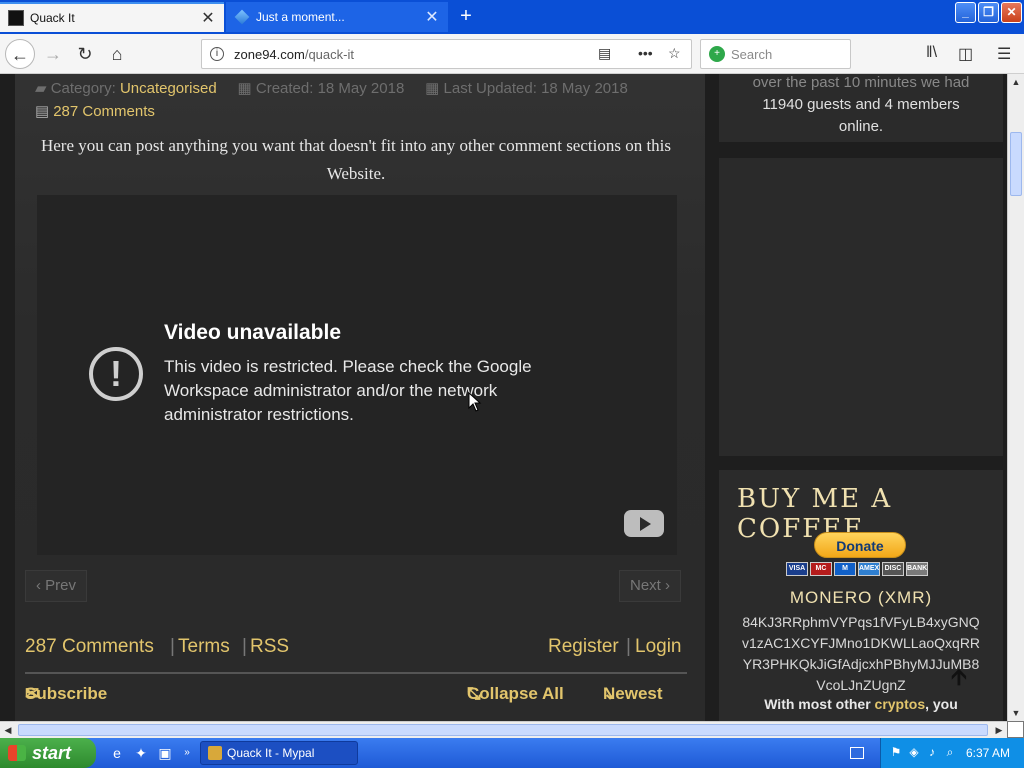 The width and height of the screenshot is (1024, 768). I want to click on youtube-logo-icon, so click(644, 523).